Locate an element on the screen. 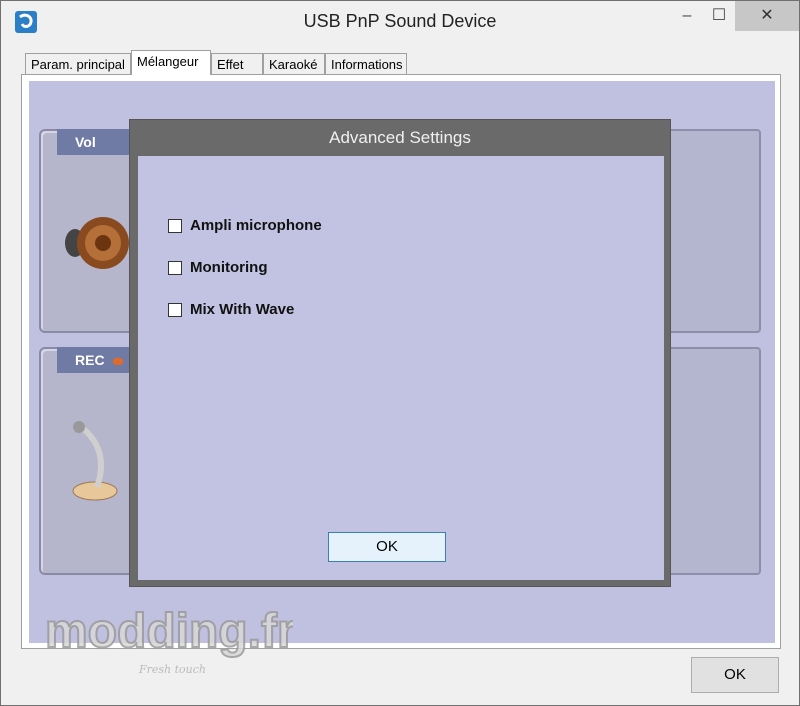  monitoring-label: Monitoring is located at coordinates (229, 267).